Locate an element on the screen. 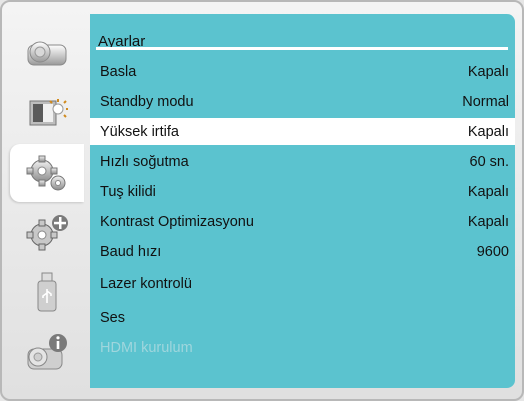 Image resolution: width=524 pixels, height=401 pixels. projector-icon is located at coordinates (47, 53).